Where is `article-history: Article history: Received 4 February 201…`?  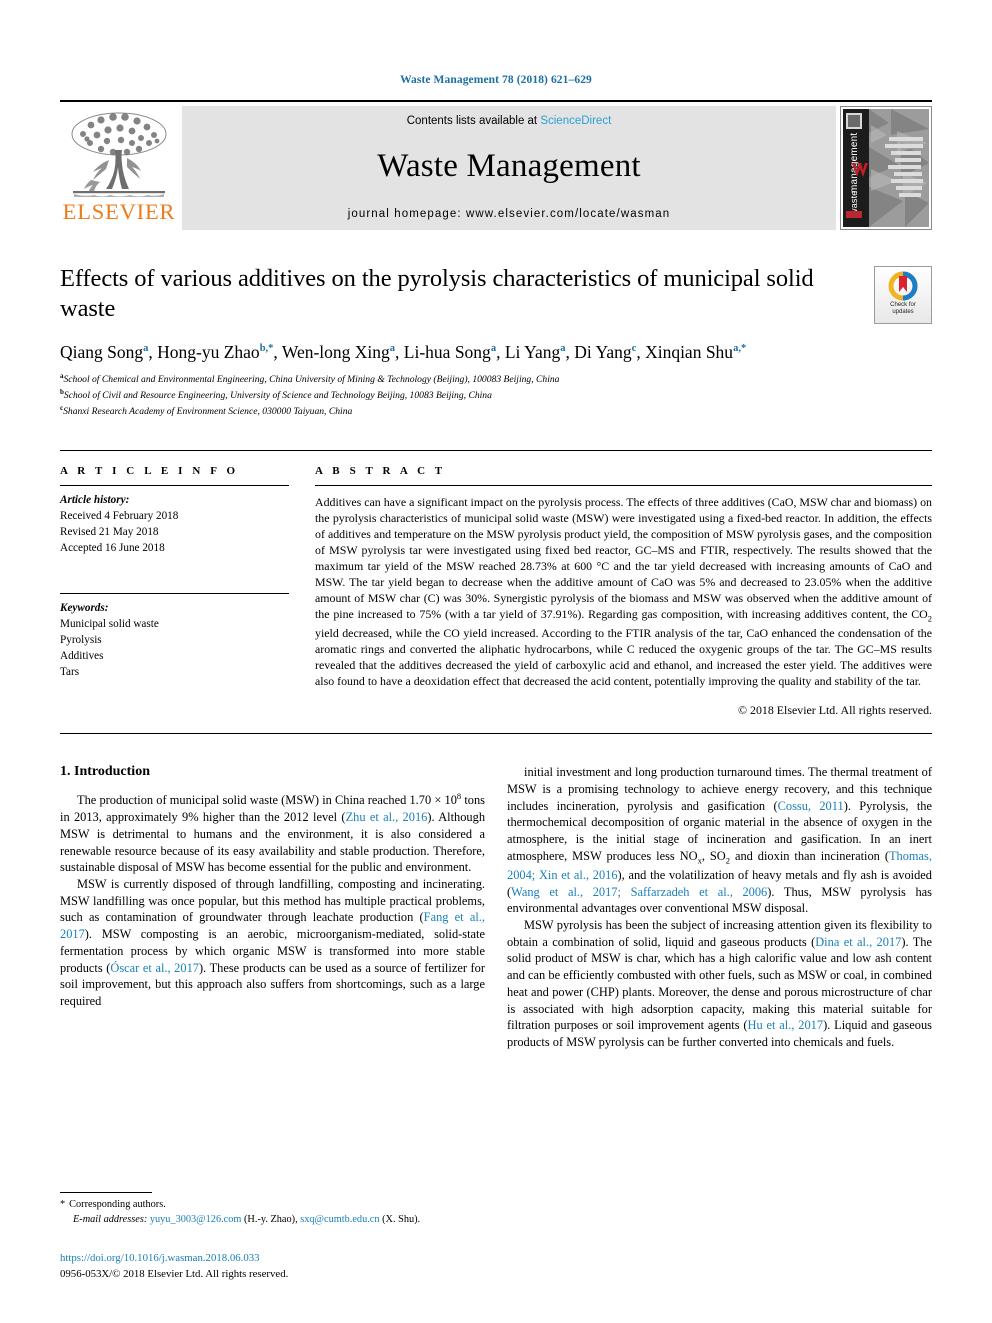
article-history: Article history: Received 4 February 201… is located at coordinates (174, 521).